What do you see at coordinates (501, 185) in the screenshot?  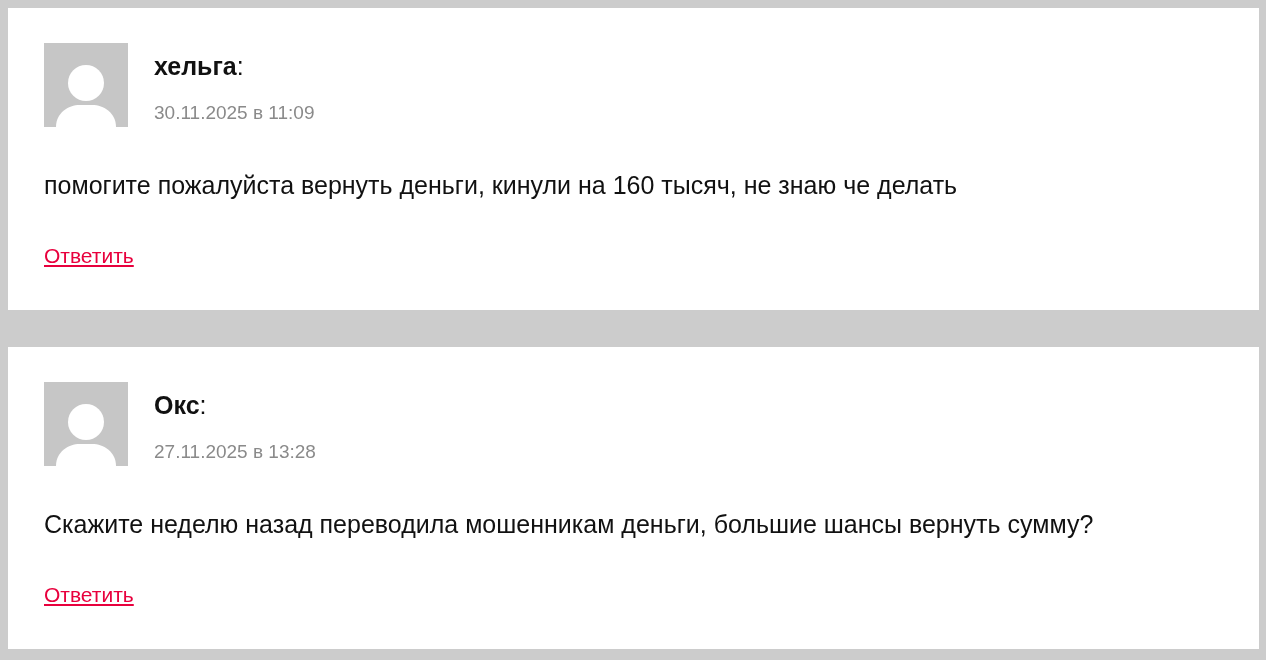 I see `comment-text: помогите пожалуйста вернуть деньги, кинули на 160 тысяч, не знаю че делать` at bounding box center [501, 185].